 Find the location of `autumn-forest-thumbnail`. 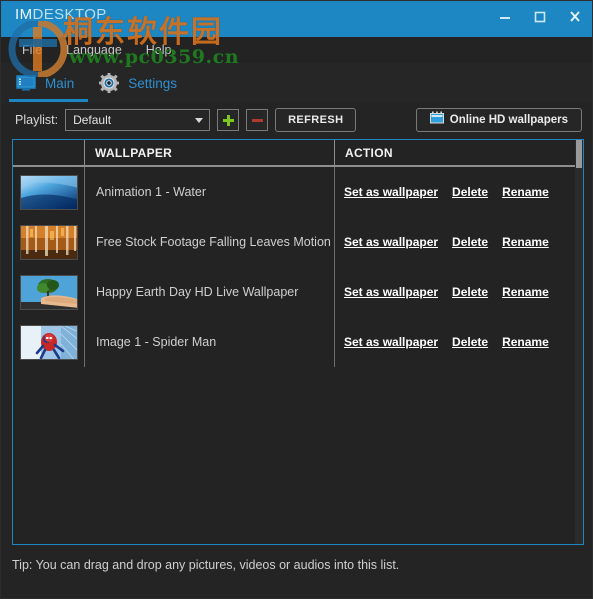

autumn-forest-thumbnail is located at coordinates (49, 242).